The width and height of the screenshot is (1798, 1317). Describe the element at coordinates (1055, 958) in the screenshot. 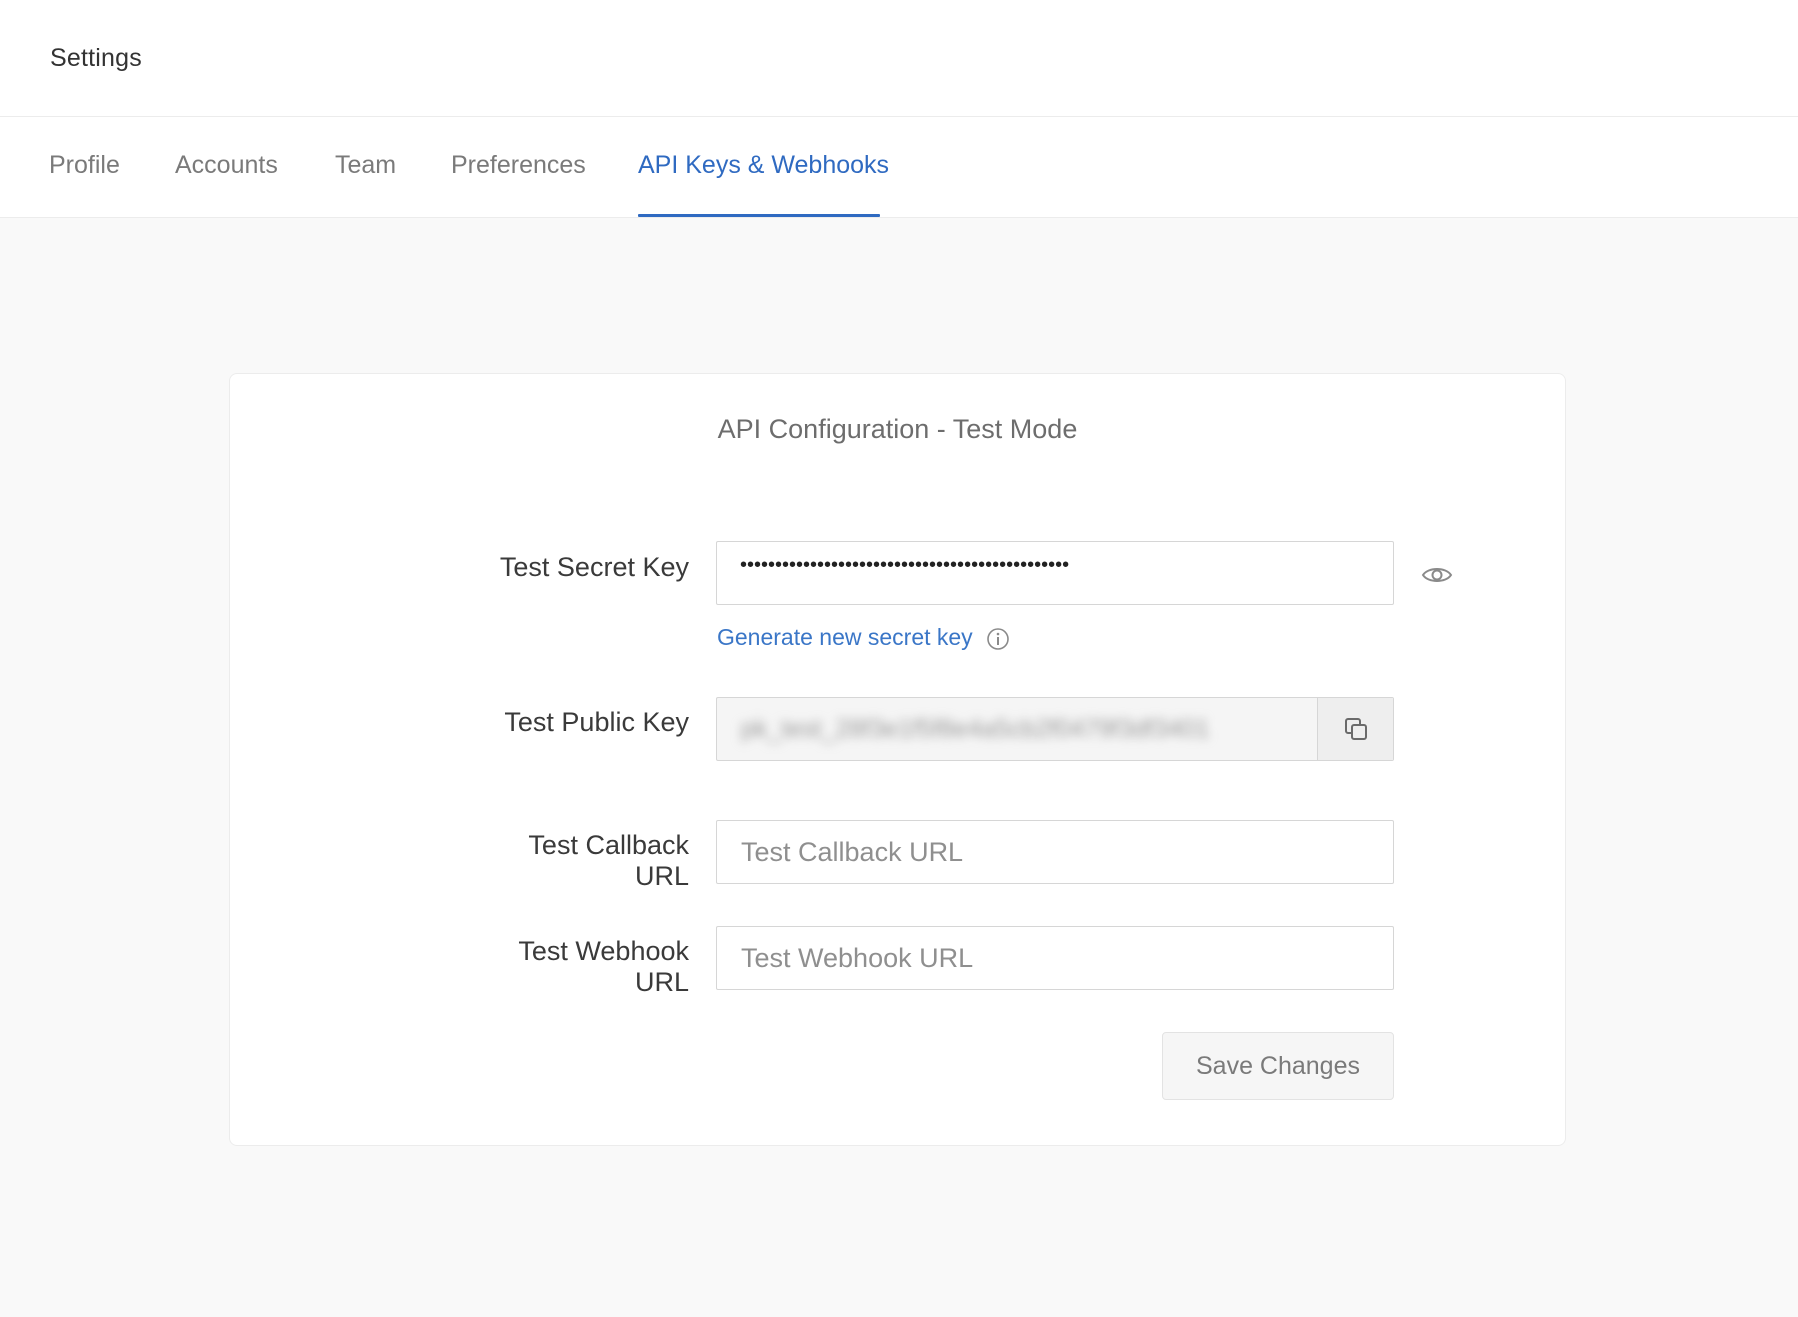

I see `webhook-url-input` at that location.